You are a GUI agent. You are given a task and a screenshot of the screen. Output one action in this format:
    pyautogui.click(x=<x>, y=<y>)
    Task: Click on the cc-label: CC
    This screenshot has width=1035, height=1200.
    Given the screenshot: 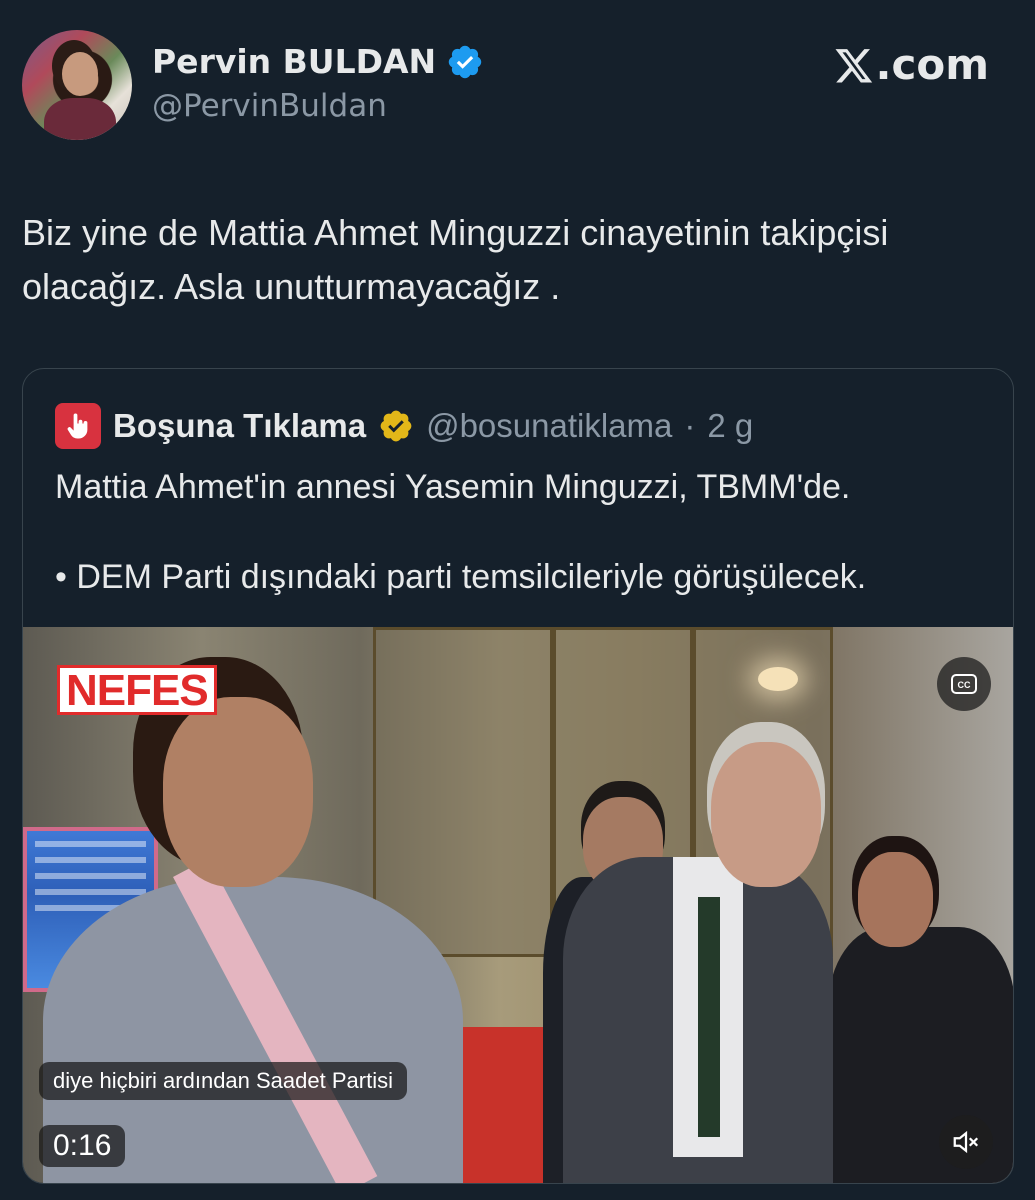 What is the action you would take?
    pyautogui.click(x=964, y=685)
    